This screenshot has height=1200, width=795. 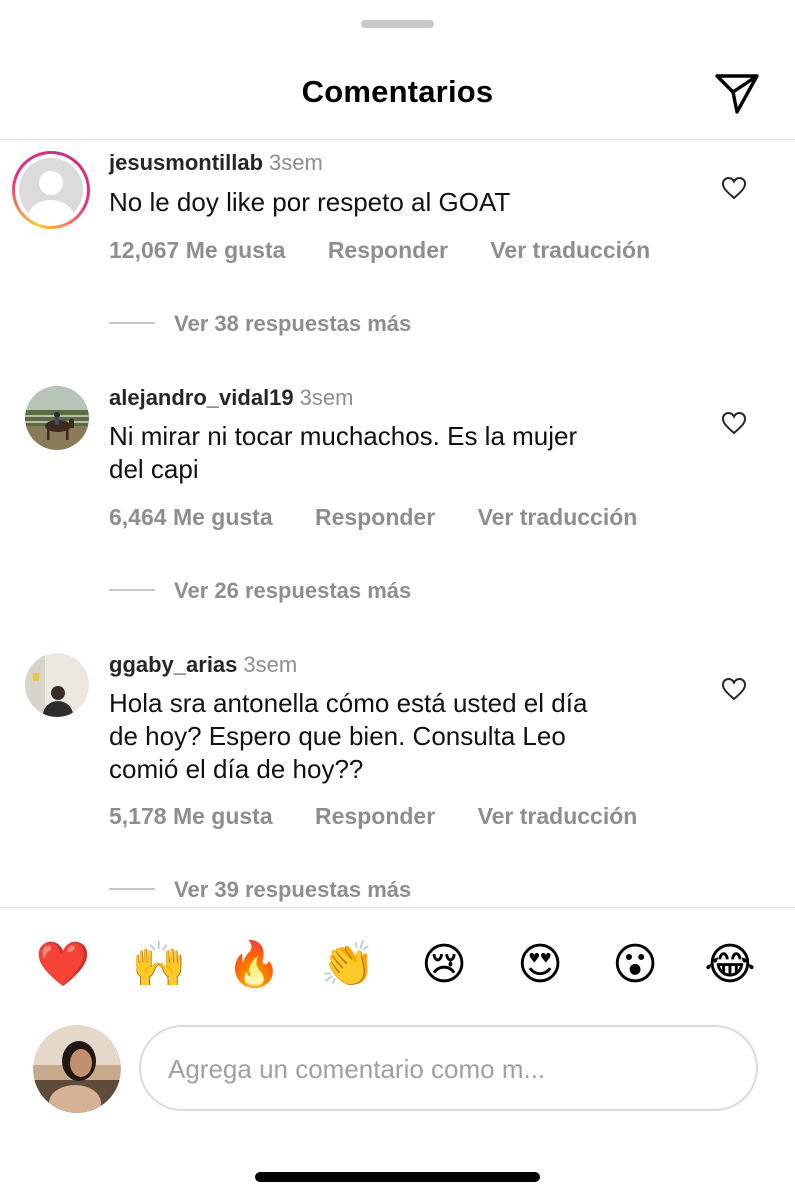 I want to click on emoji-fire: 🔥, so click(x=254, y=965).